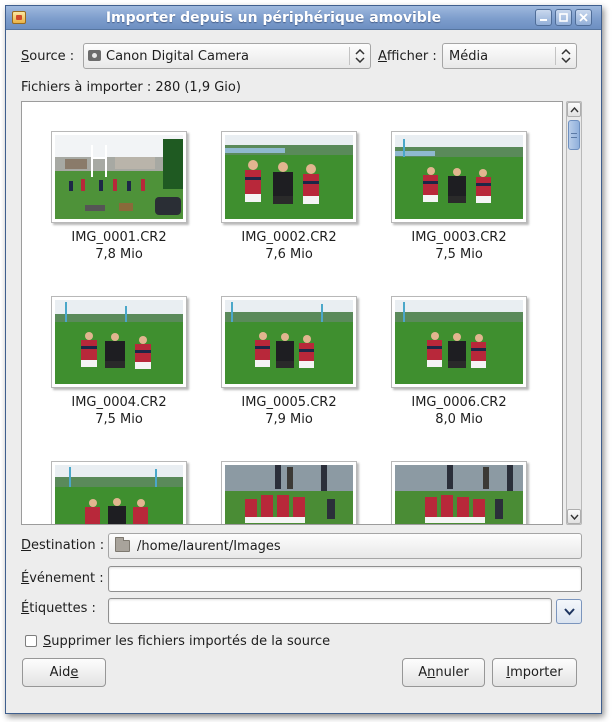 The width and height of the screenshot is (612, 722). I want to click on tags-label: Étiquettes :, so click(58, 608).